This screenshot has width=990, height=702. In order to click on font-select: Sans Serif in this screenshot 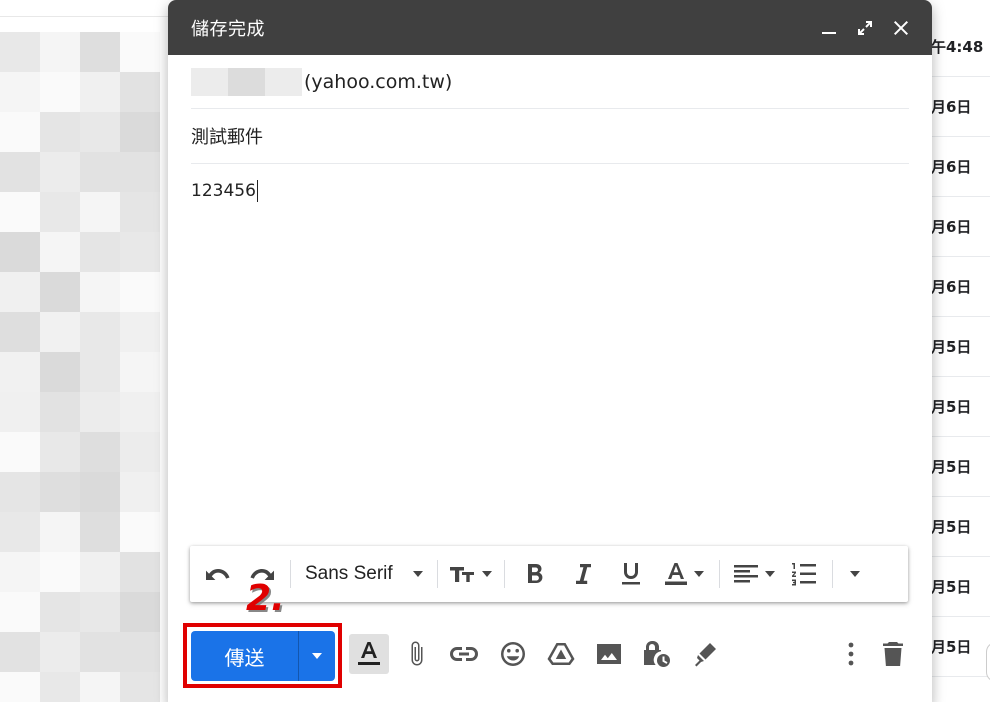, I will do `click(364, 574)`.